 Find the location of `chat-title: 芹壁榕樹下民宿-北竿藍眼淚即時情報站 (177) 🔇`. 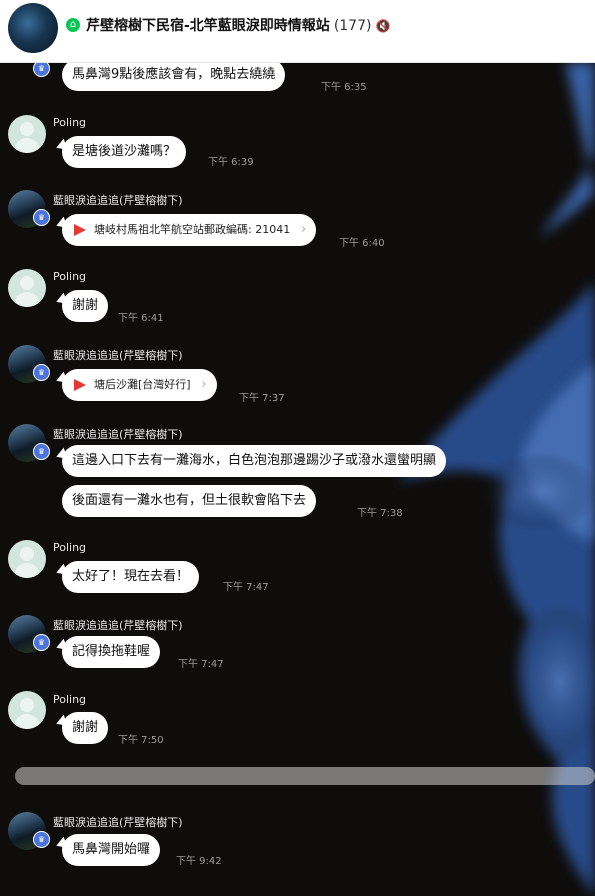

chat-title: 芹壁榕樹下民宿-北竿藍眼淚即時情報站 (177) 🔇 is located at coordinates (238, 25).